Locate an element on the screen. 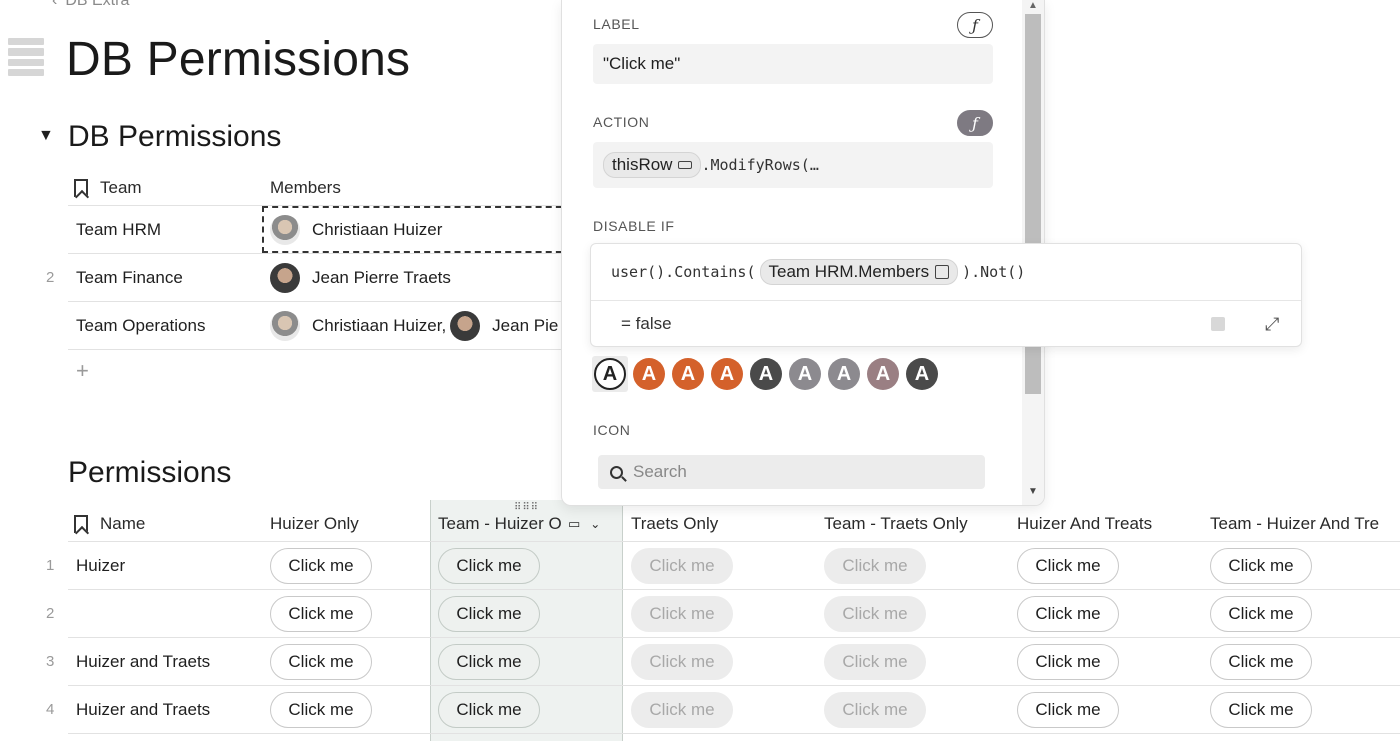 The width and height of the screenshot is (1400, 741). name-cell: Huizer is located at coordinates (166, 565).